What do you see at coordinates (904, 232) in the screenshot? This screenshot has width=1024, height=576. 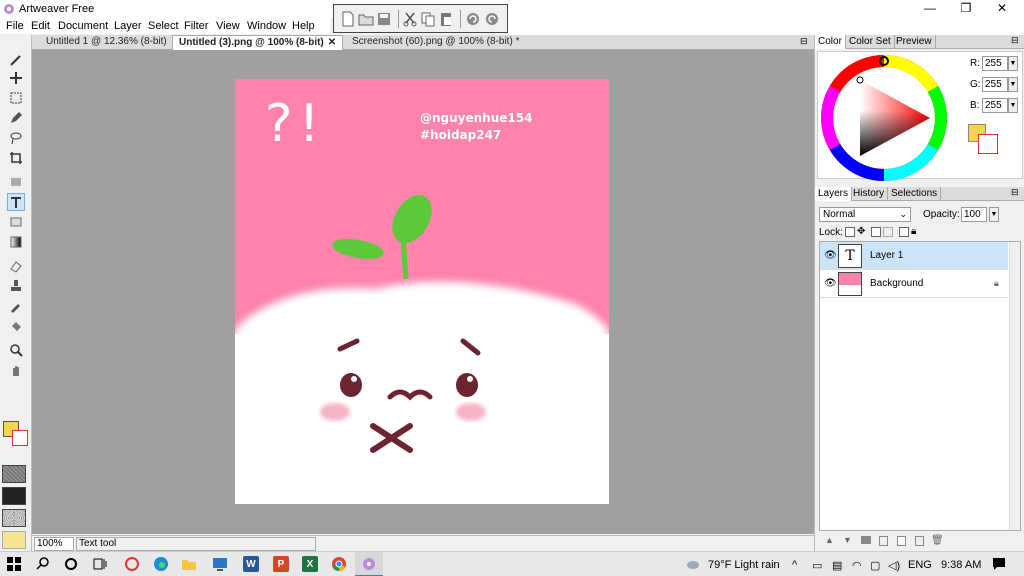 I see `lock-all-checkbox` at bounding box center [904, 232].